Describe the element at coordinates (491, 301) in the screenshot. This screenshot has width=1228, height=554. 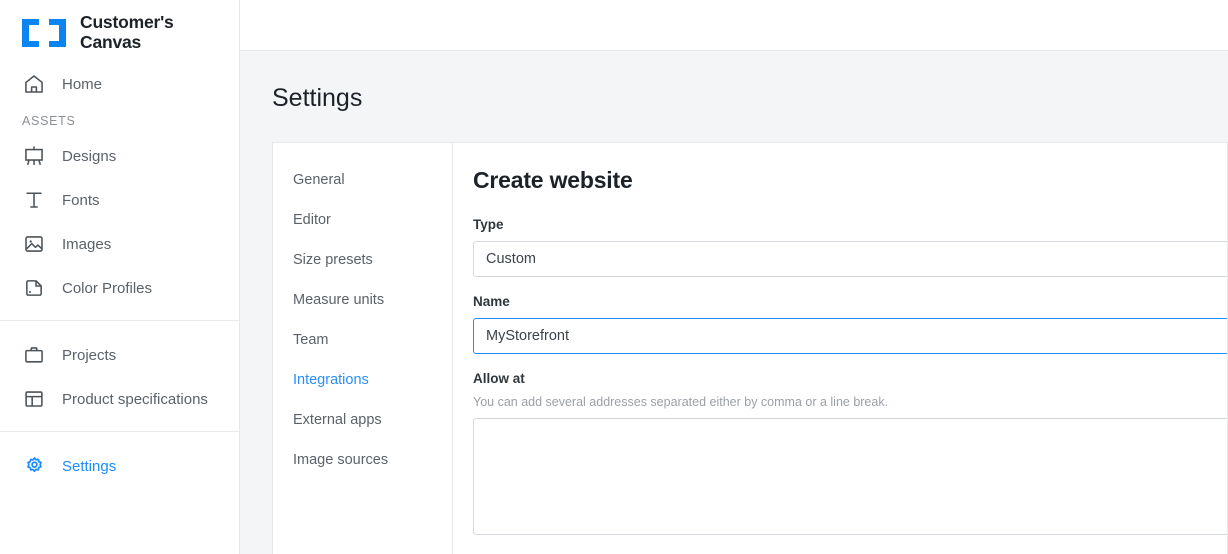
I see `field-label-name: Name` at that location.